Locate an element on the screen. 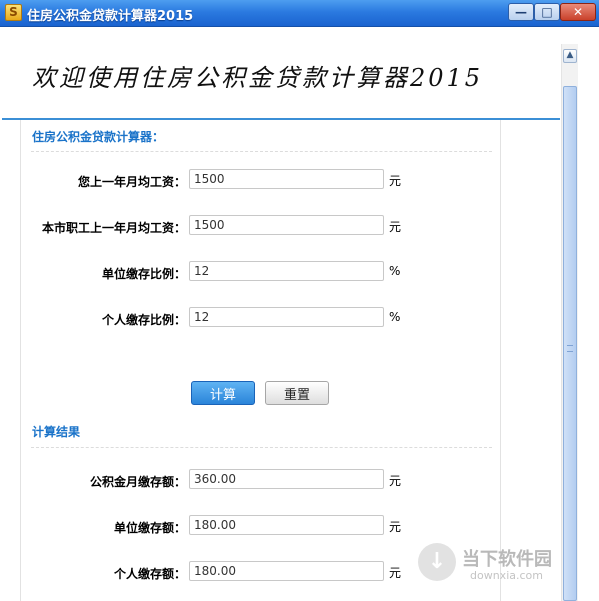 This screenshot has height=601, width=599. calculator-section-title: 住房公积金贷款计算器： is located at coordinates (98, 137).